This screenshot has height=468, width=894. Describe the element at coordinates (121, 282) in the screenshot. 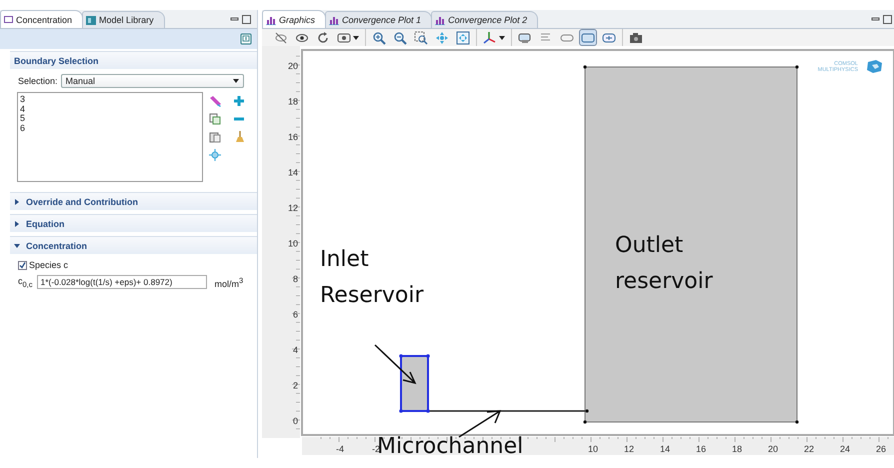

I see `expression-field: 1*(-0.028*log(t(1/s) +eps)+ 0.8972)` at that location.